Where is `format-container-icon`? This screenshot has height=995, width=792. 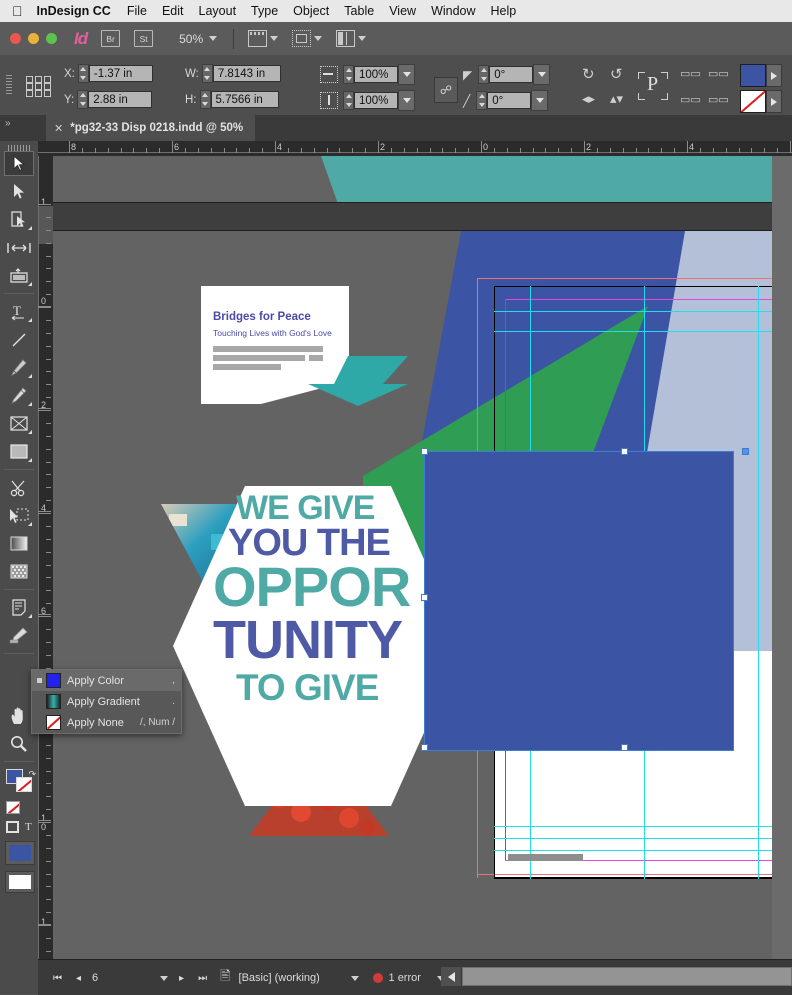 format-container-icon is located at coordinates (12, 827).